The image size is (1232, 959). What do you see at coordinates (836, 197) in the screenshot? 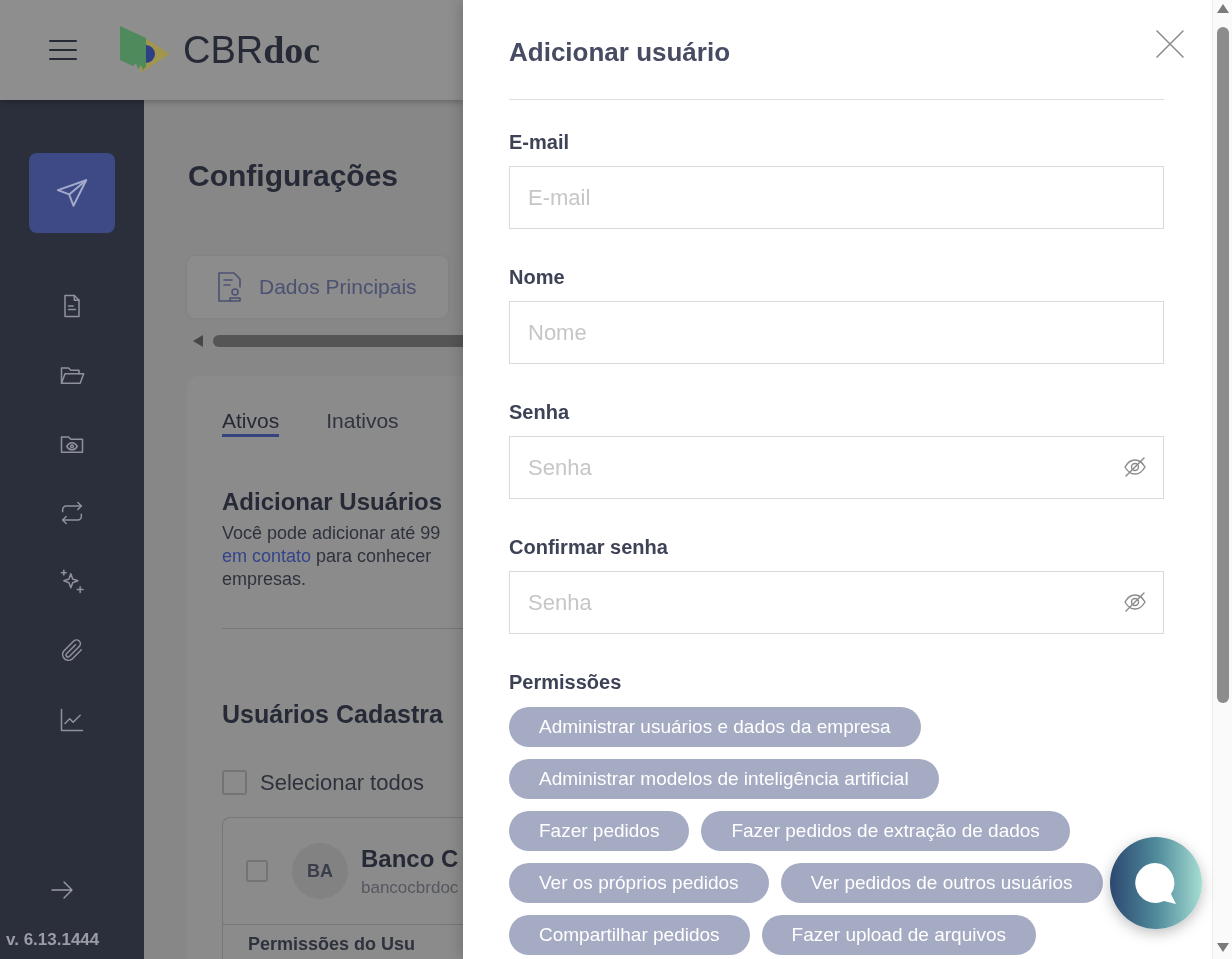
I see `text-field: E-mail` at bounding box center [836, 197].